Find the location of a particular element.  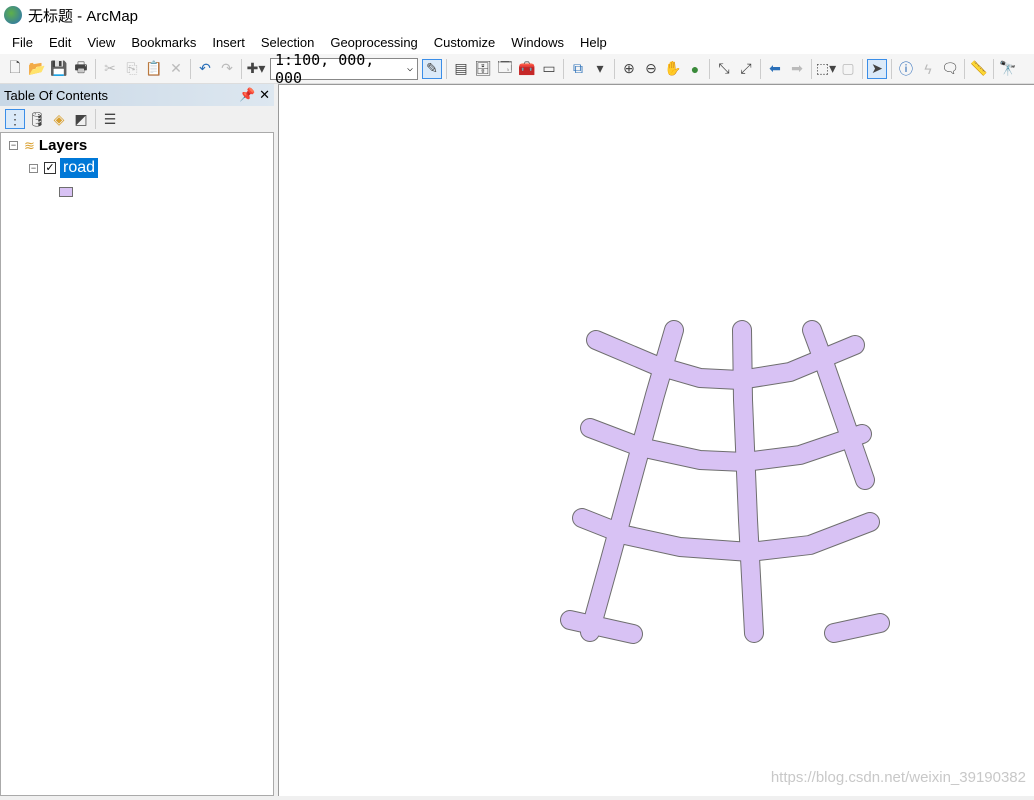

close-icon: ✕ is located at coordinates (264, 94).